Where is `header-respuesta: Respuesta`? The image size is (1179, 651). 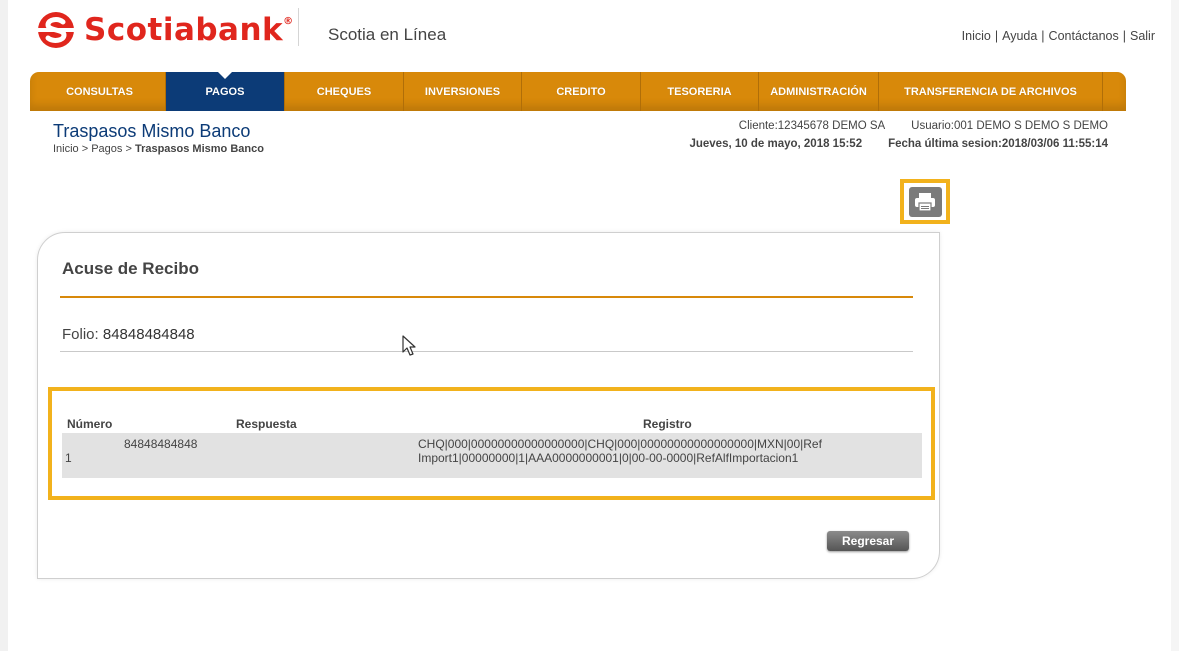
header-respuesta: Respuesta is located at coordinates (266, 424).